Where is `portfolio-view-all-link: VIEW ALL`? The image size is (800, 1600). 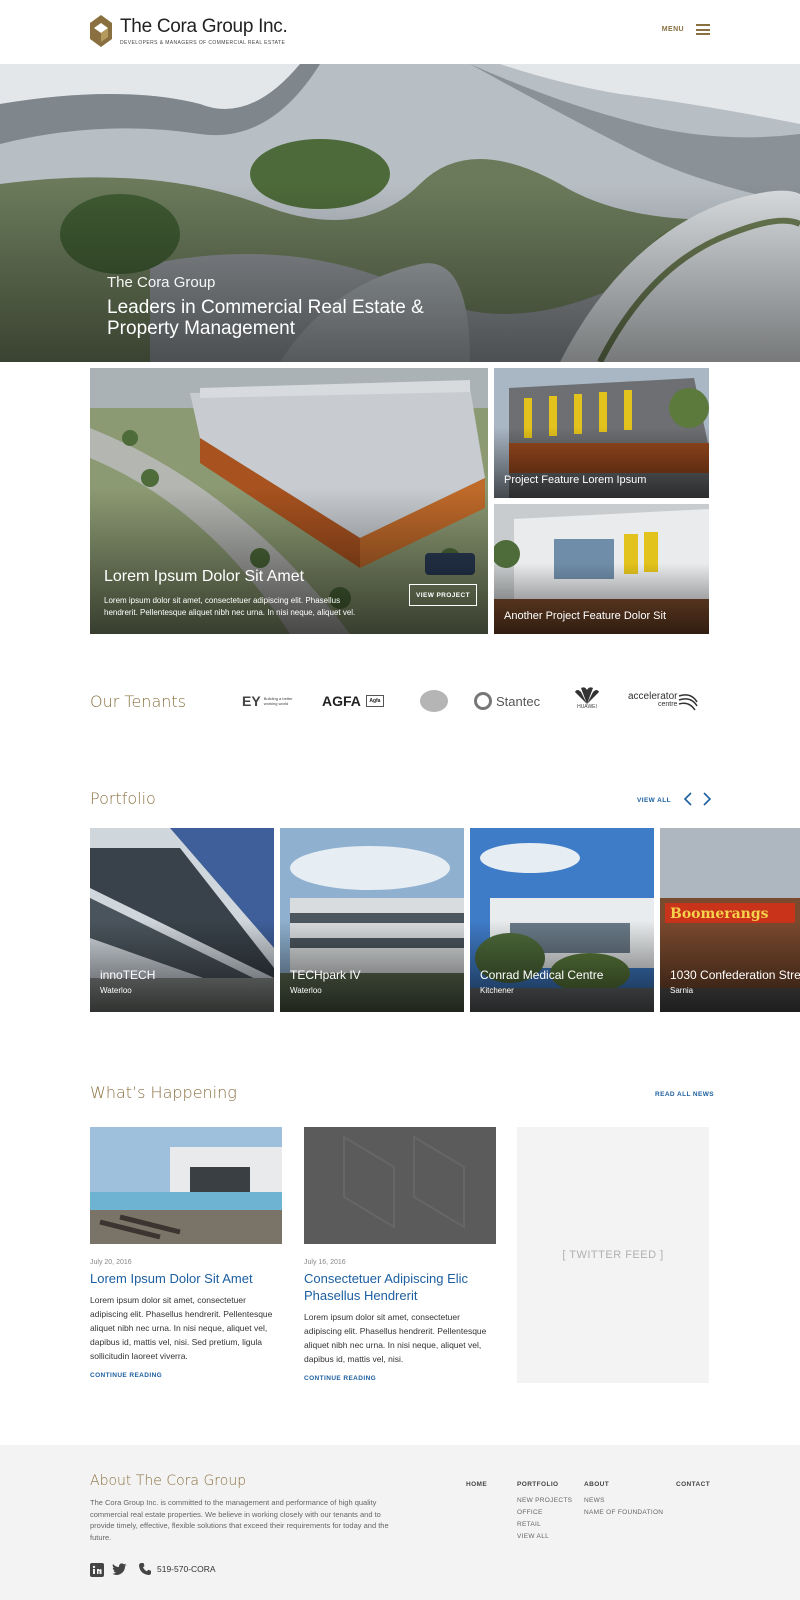 portfolio-view-all-link: VIEW ALL is located at coordinates (654, 800).